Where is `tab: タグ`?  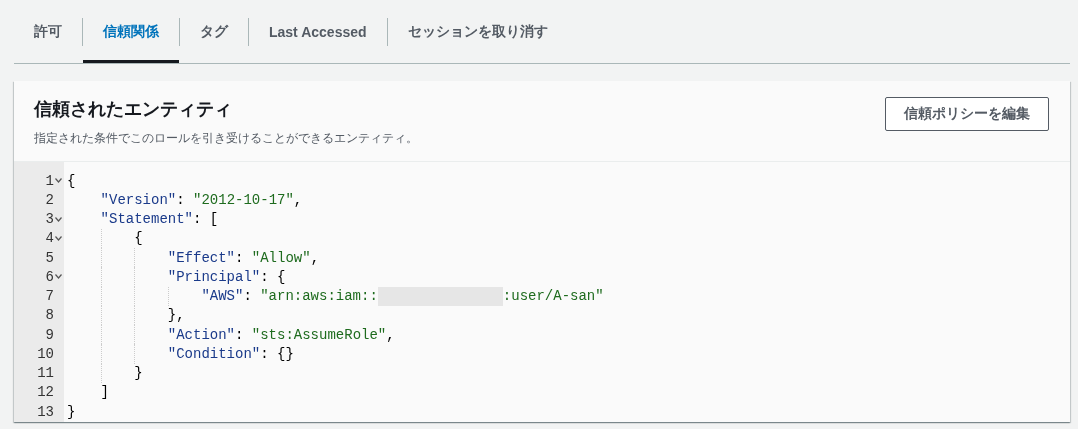 tab: タグ is located at coordinates (214, 31).